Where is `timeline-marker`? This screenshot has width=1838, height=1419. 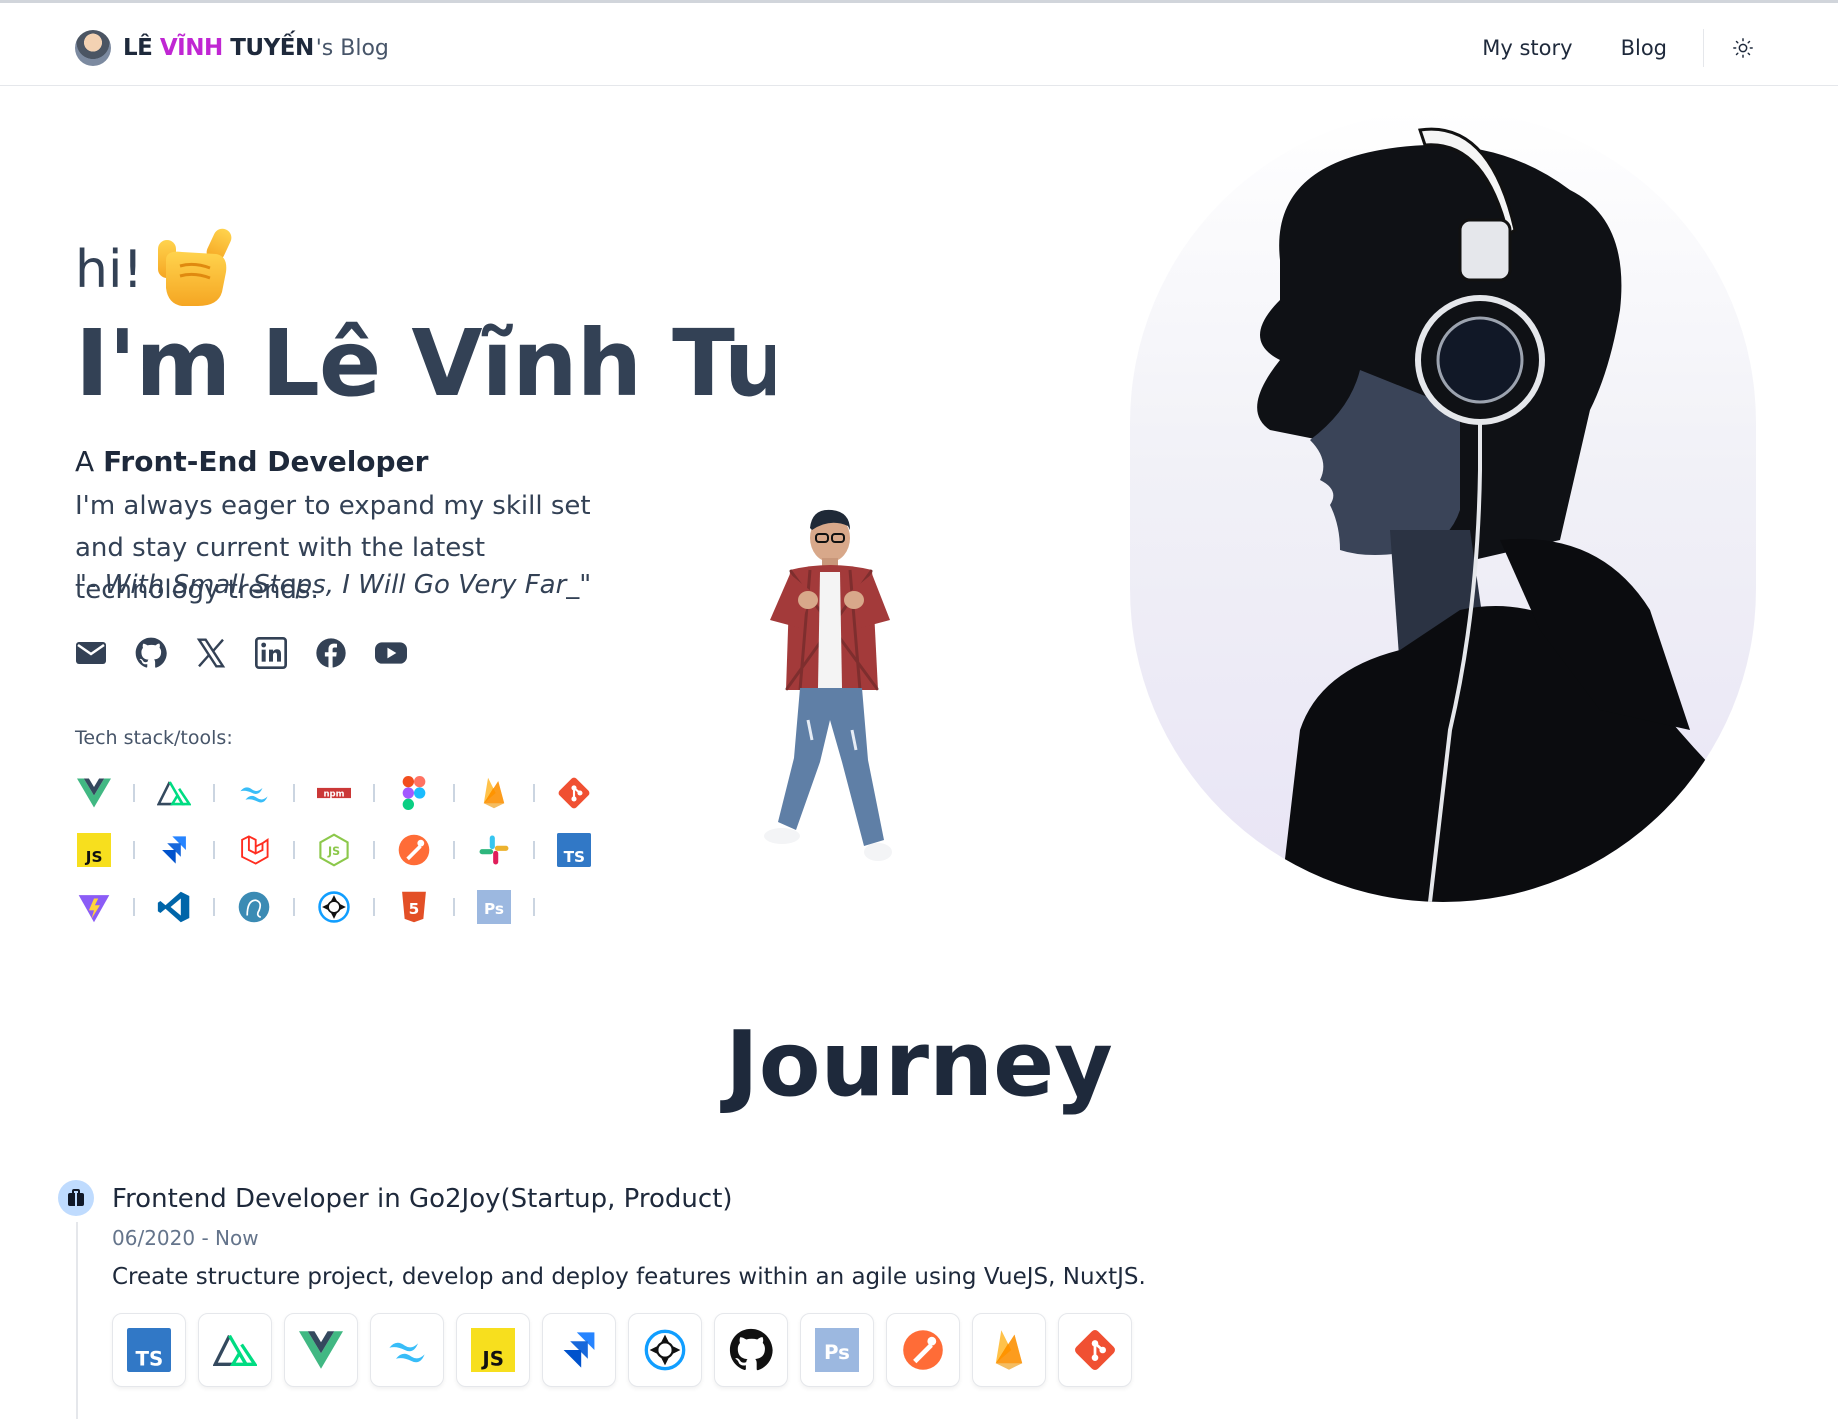 timeline-marker is located at coordinates (76, 1198).